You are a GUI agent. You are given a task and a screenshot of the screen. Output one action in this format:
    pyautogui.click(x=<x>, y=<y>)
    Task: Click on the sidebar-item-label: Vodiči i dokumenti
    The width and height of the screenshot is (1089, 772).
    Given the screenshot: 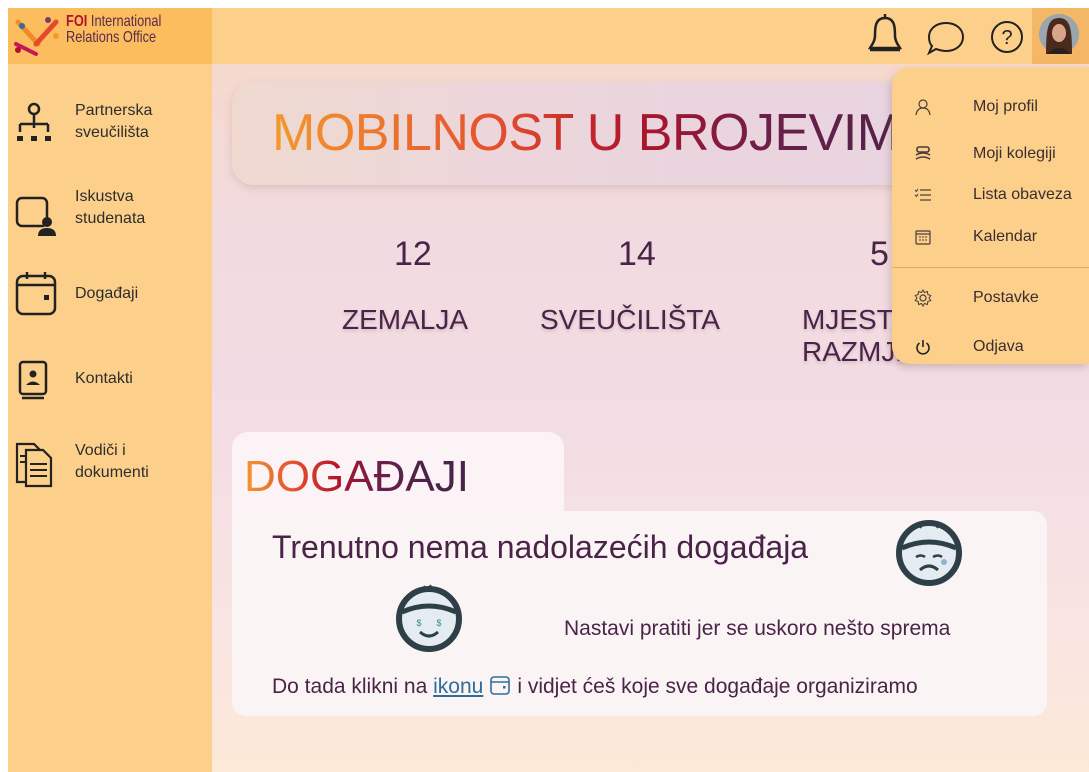 What is the action you would take?
    pyautogui.click(x=112, y=461)
    